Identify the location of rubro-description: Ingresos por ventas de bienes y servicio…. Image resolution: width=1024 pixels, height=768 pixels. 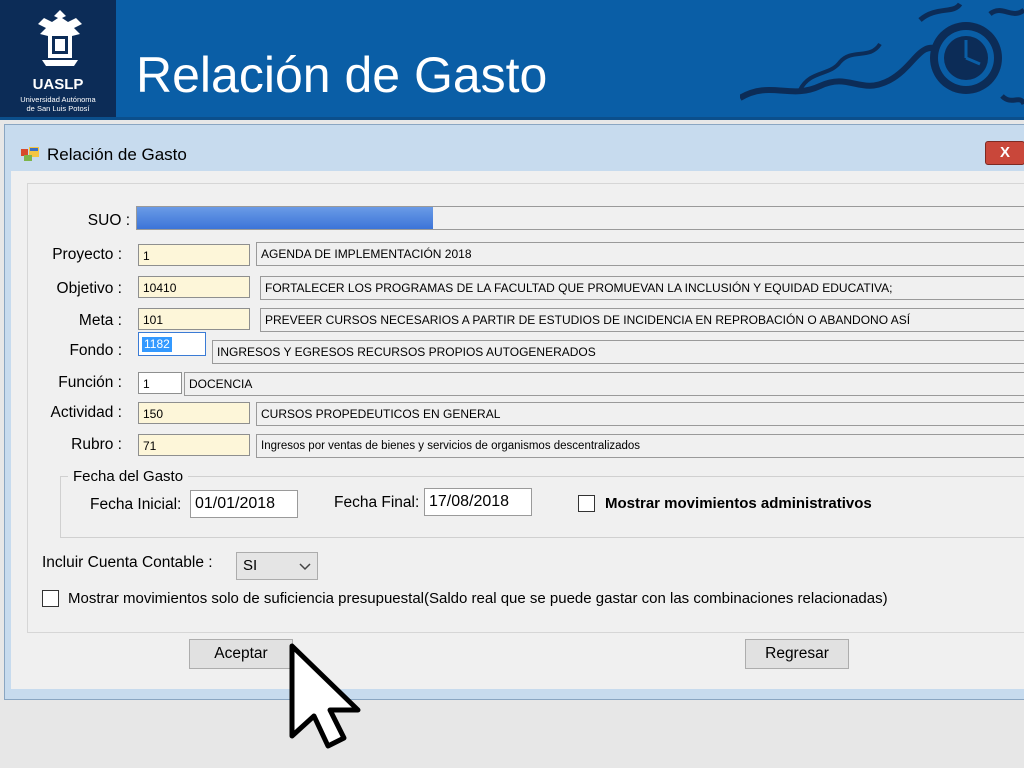
(640, 446).